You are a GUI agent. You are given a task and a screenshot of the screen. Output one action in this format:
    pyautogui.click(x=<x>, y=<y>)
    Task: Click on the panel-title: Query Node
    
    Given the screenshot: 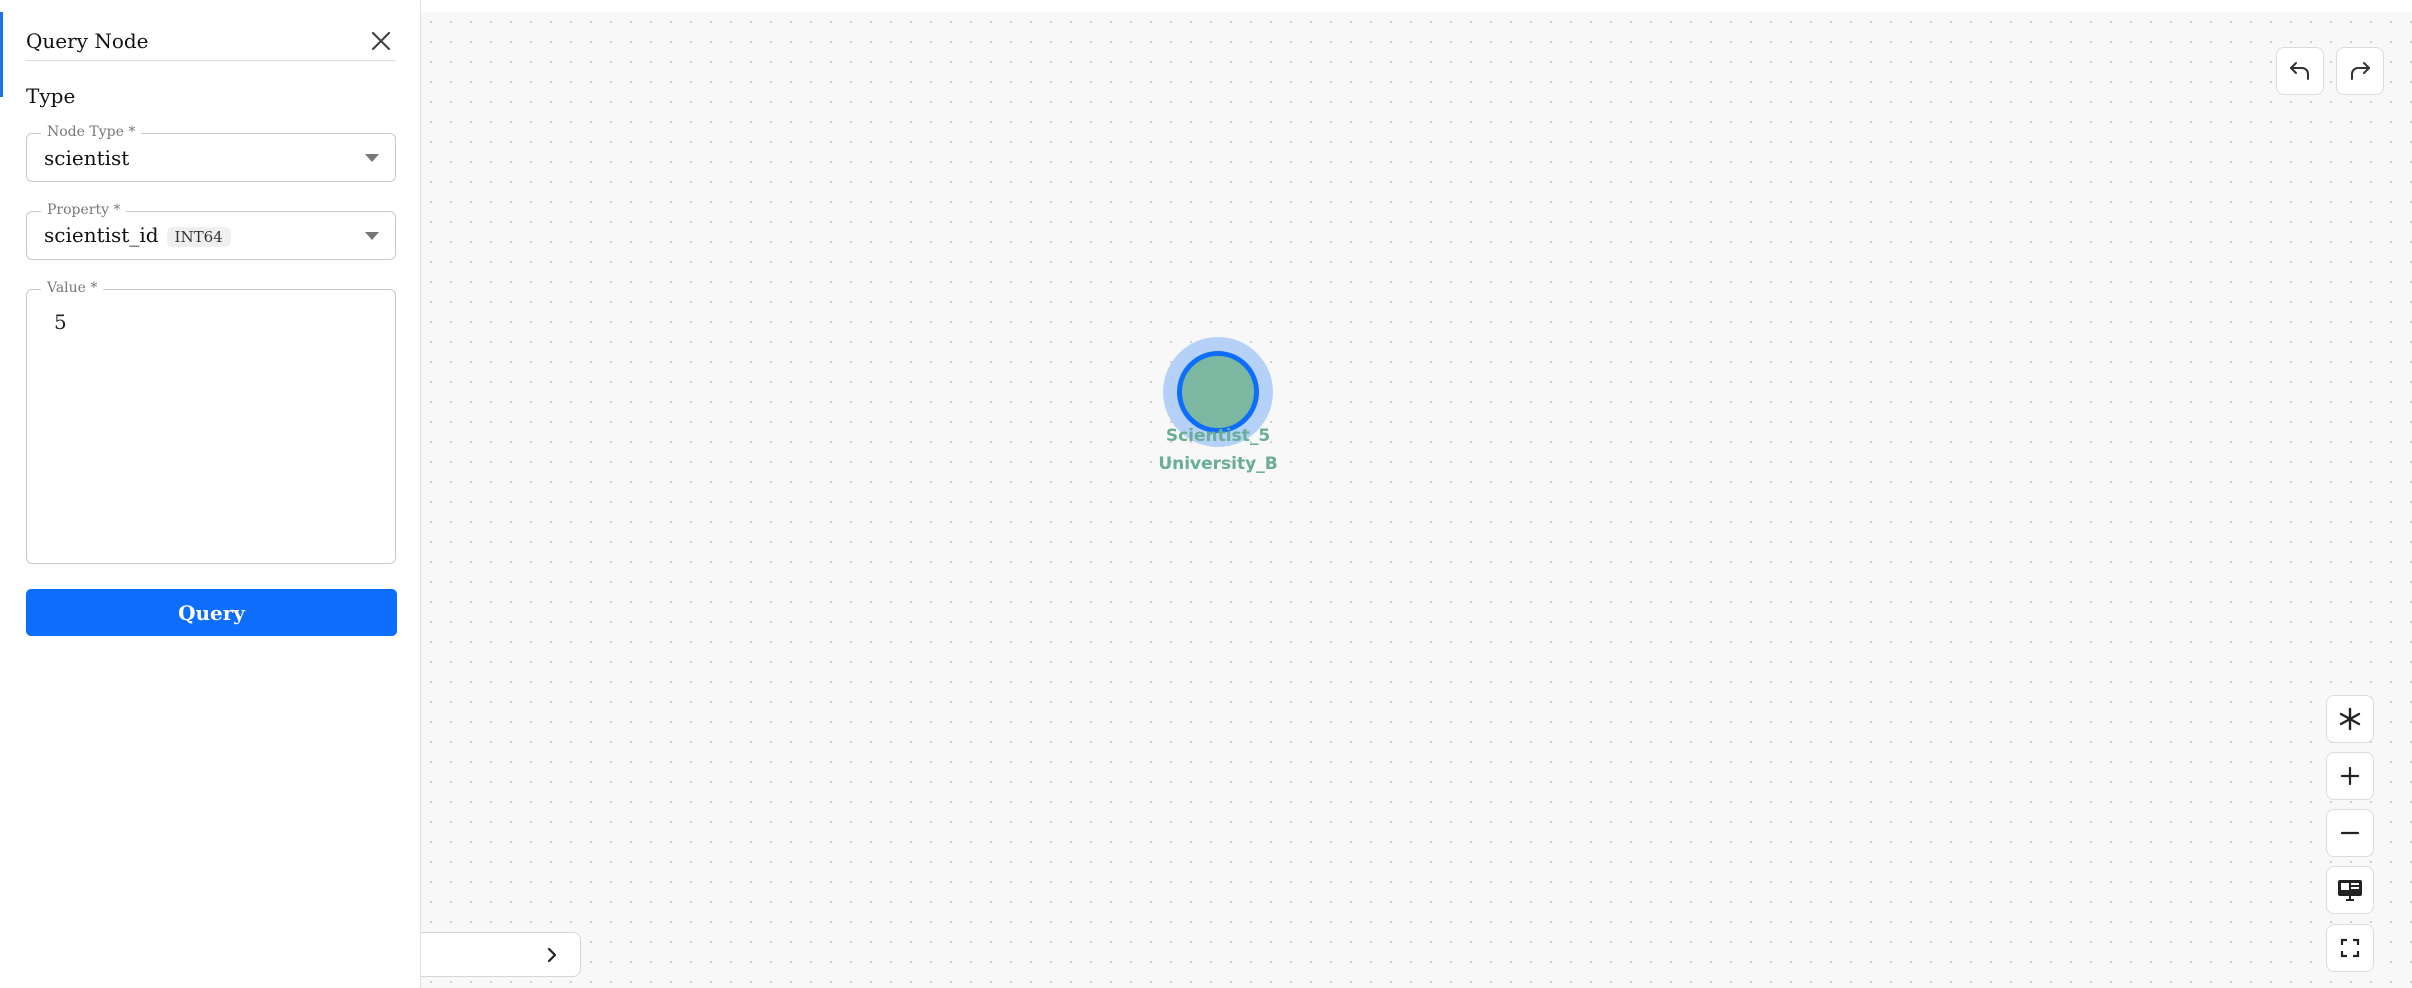 What is the action you would take?
    pyautogui.click(x=87, y=41)
    